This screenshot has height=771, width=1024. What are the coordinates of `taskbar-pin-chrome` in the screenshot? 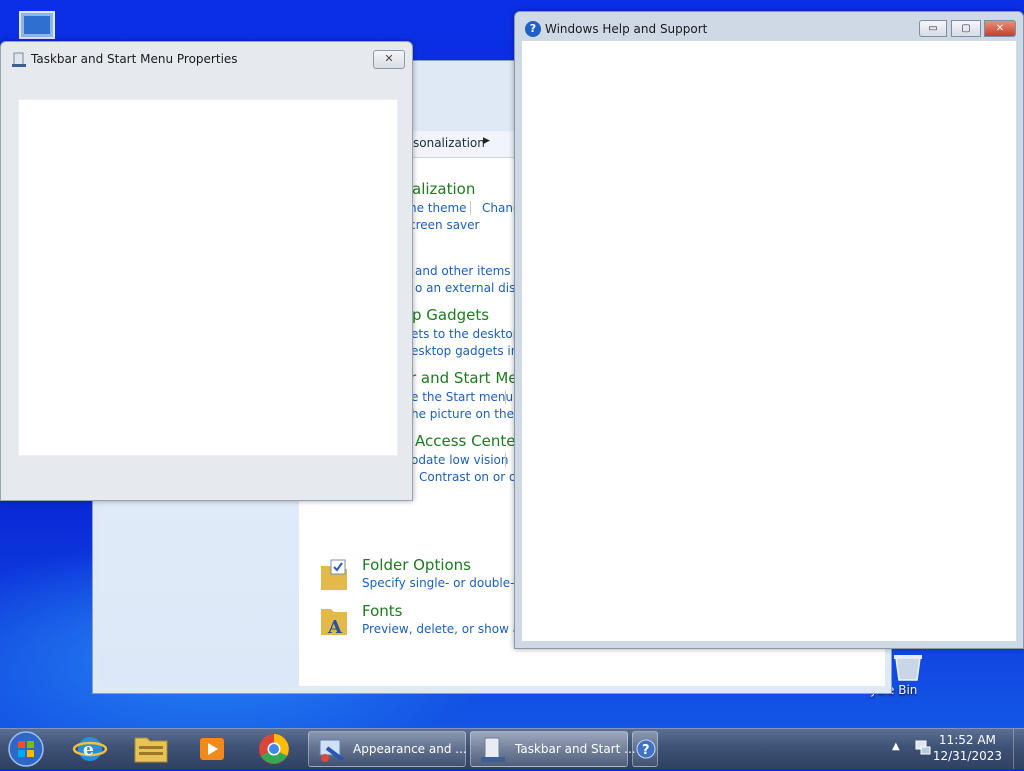 It's located at (274, 749).